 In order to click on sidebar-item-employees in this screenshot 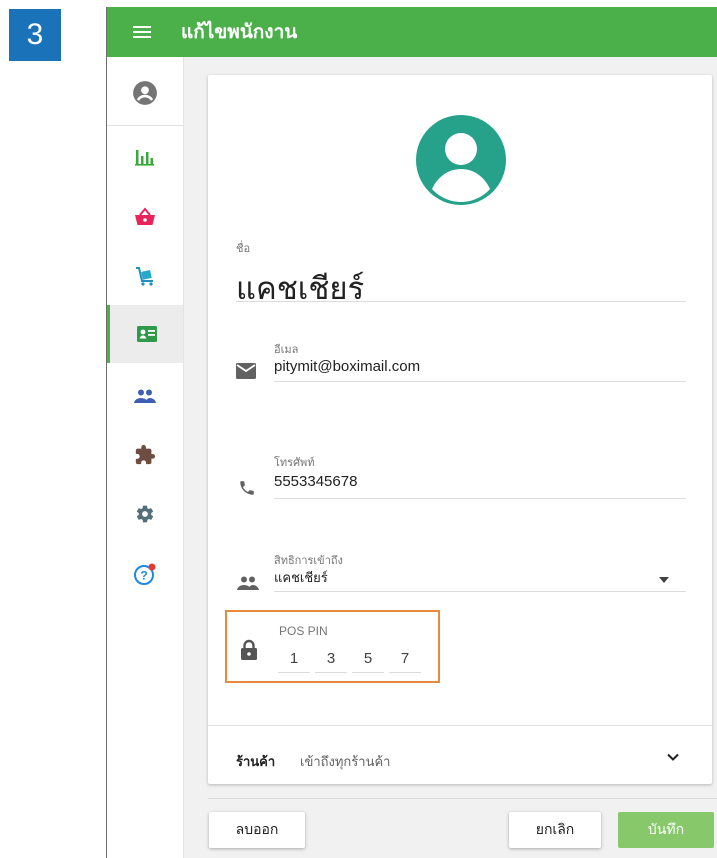, I will do `click(145, 334)`.